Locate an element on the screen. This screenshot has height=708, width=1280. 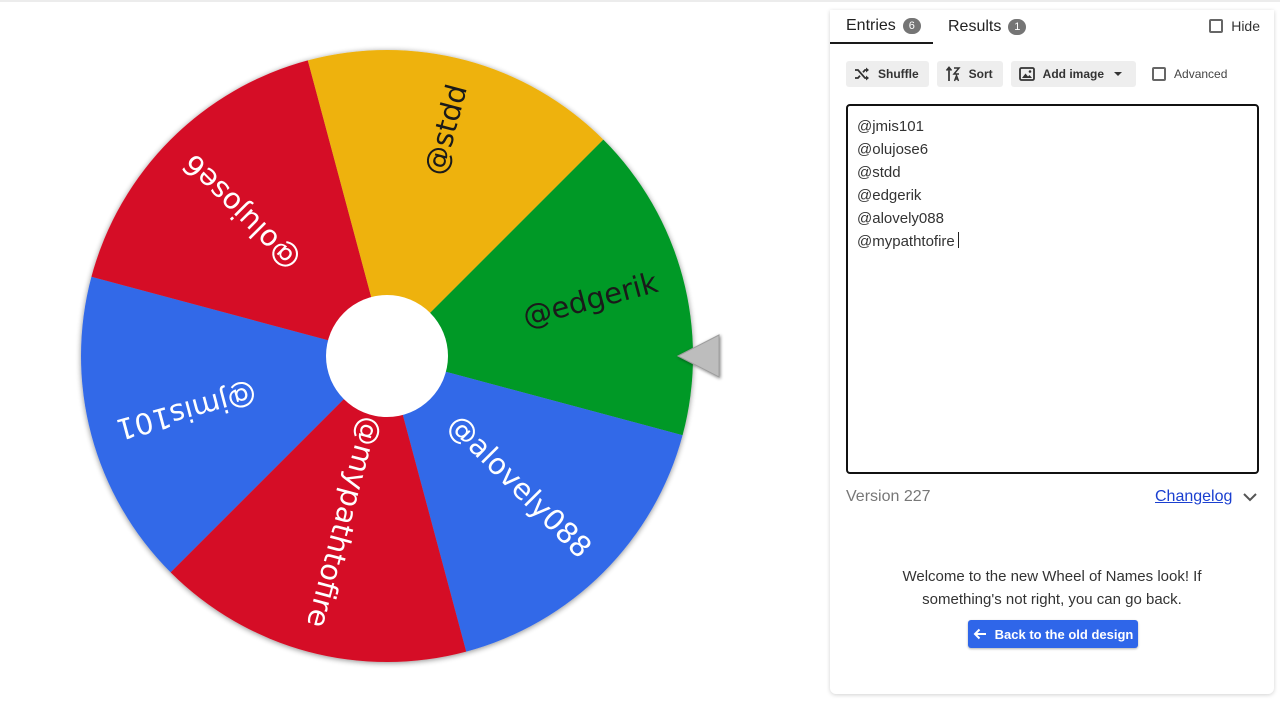
hide-toggle: Hide is located at coordinates (1234, 26).